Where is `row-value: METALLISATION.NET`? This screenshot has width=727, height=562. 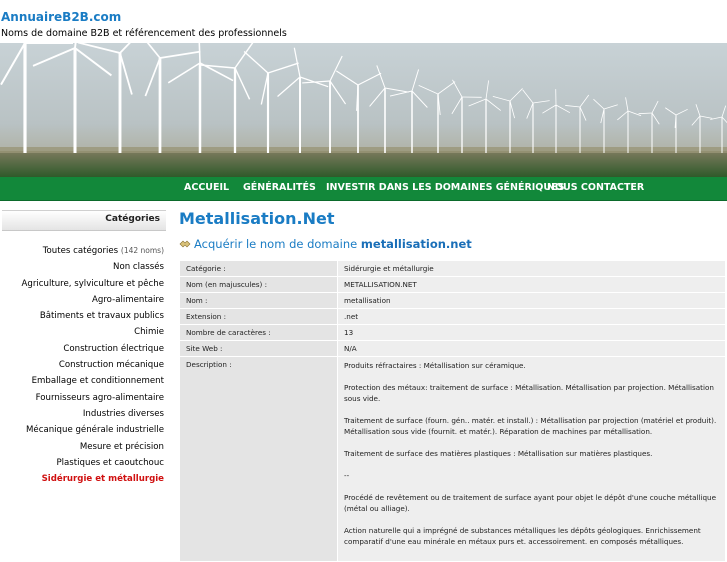
row-value: METALLISATION.NET is located at coordinates (532, 285).